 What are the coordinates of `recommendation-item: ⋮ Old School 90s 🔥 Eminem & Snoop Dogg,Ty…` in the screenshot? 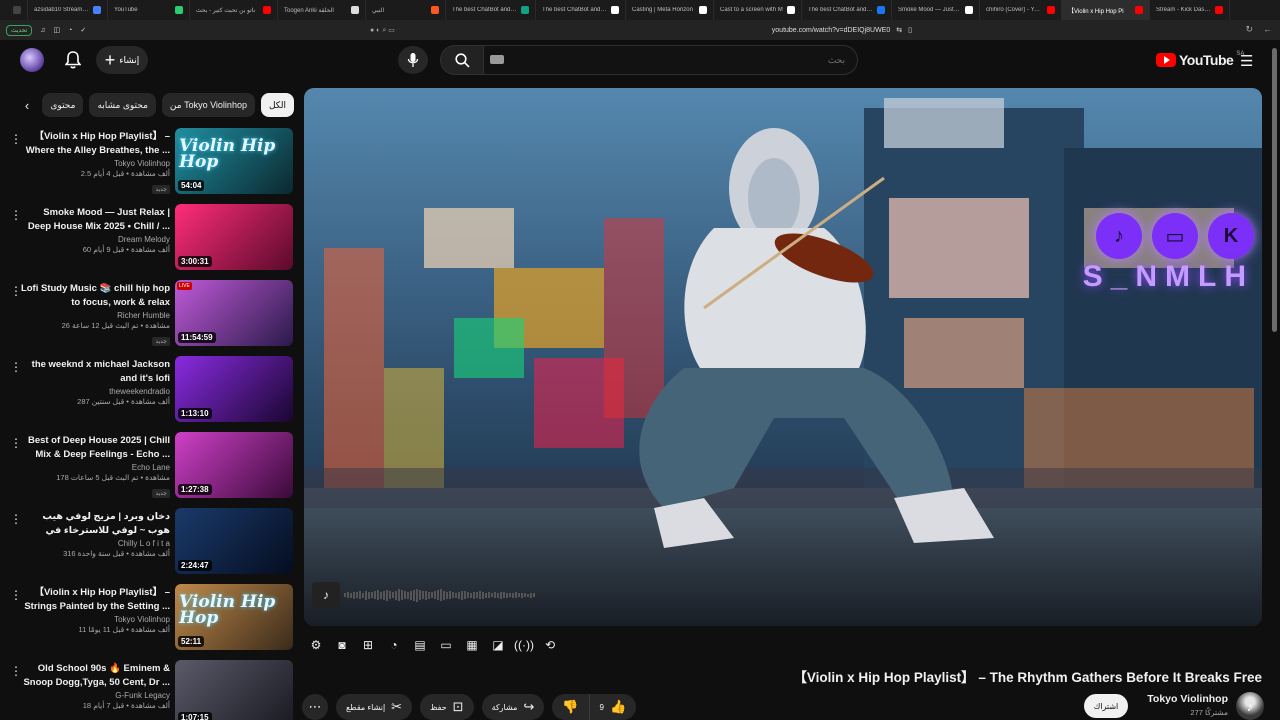 It's located at (153, 690).